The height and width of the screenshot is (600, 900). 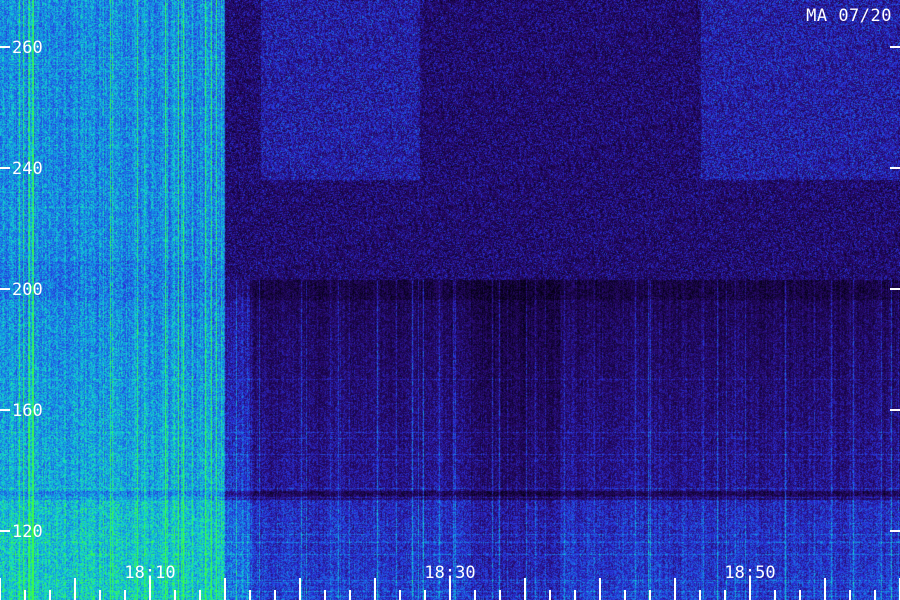 What do you see at coordinates (27, 532) in the screenshot?
I see `y-tick-label: 120` at bounding box center [27, 532].